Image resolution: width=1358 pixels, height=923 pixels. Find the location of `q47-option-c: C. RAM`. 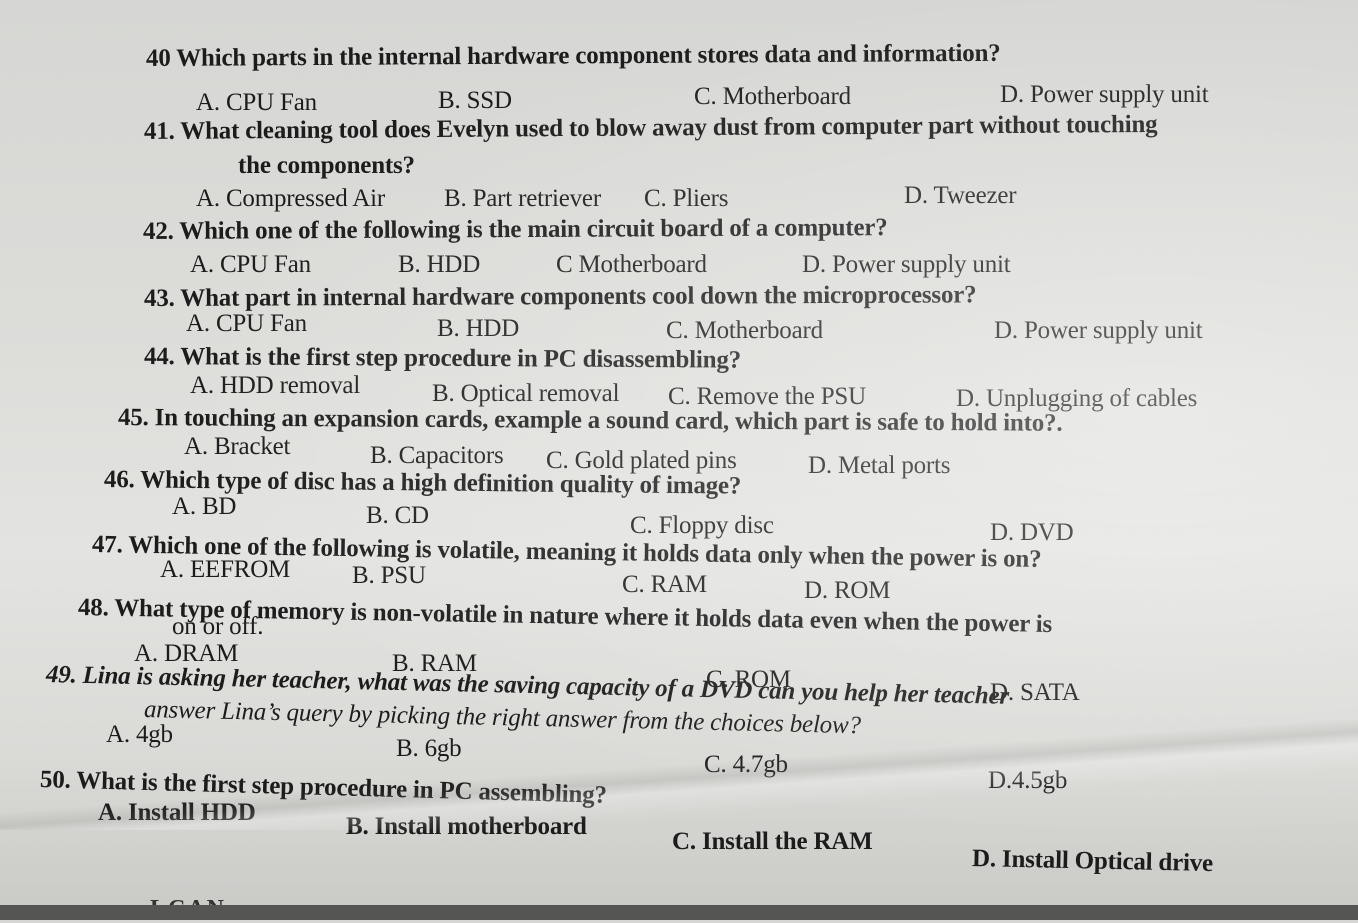

q47-option-c: C. RAM is located at coordinates (664, 584).